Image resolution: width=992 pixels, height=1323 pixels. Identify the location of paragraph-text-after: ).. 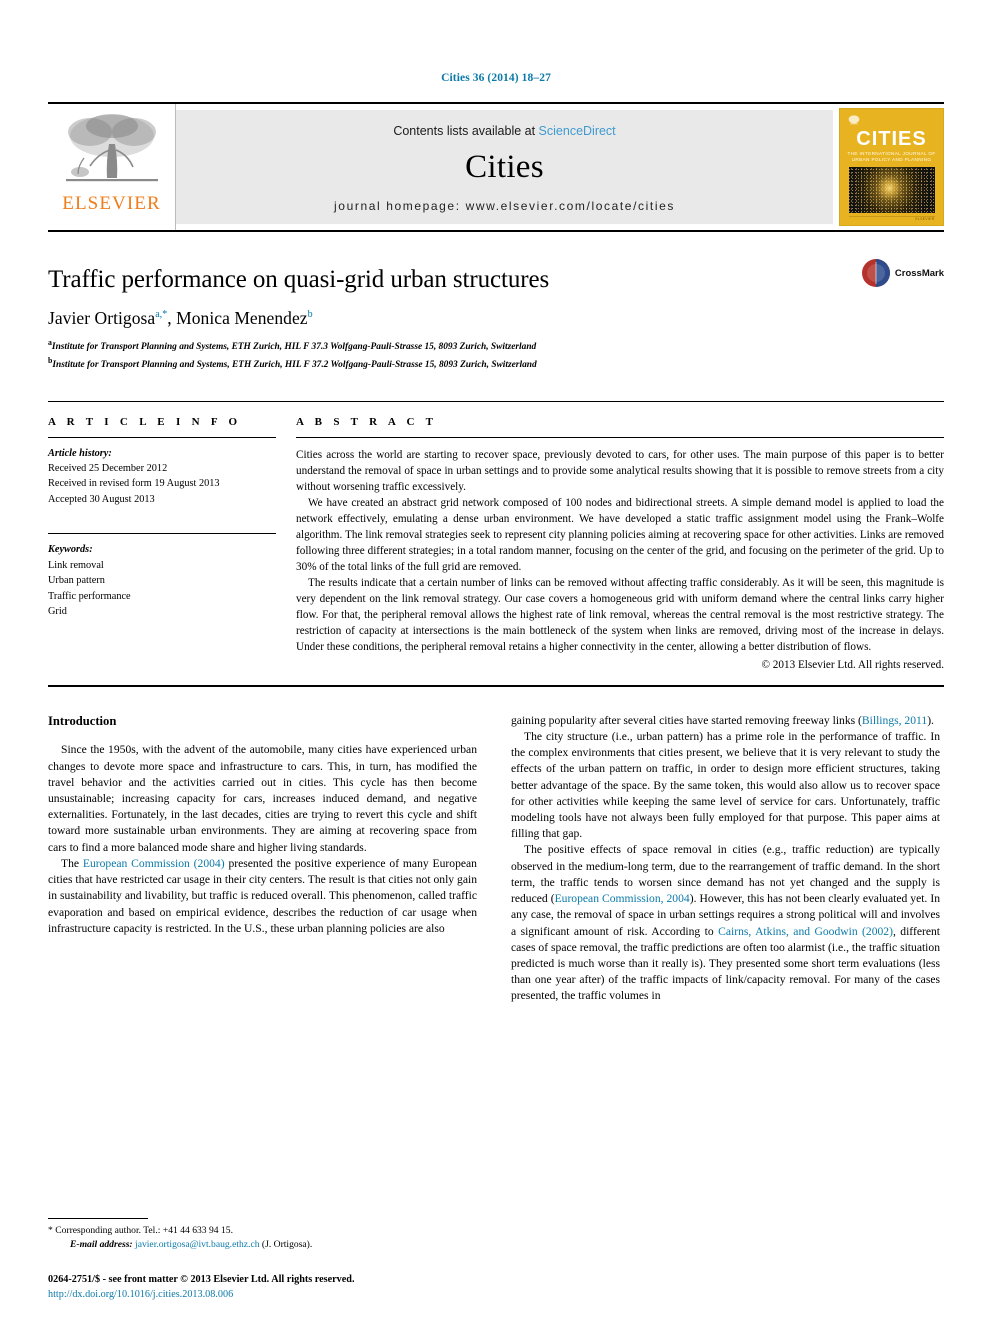
(930, 720).